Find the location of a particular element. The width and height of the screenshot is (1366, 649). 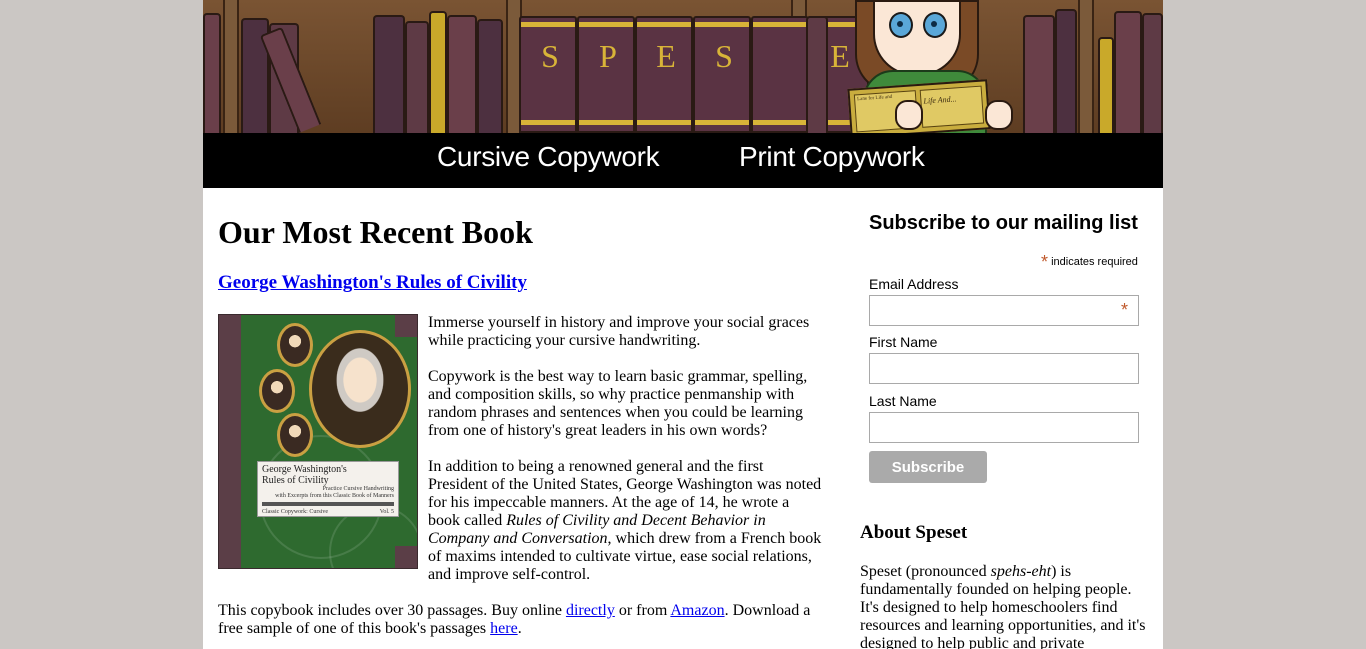

cover-footer: Classic Copywork: Cursive Vol. 5 is located at coordinates (328, 512).